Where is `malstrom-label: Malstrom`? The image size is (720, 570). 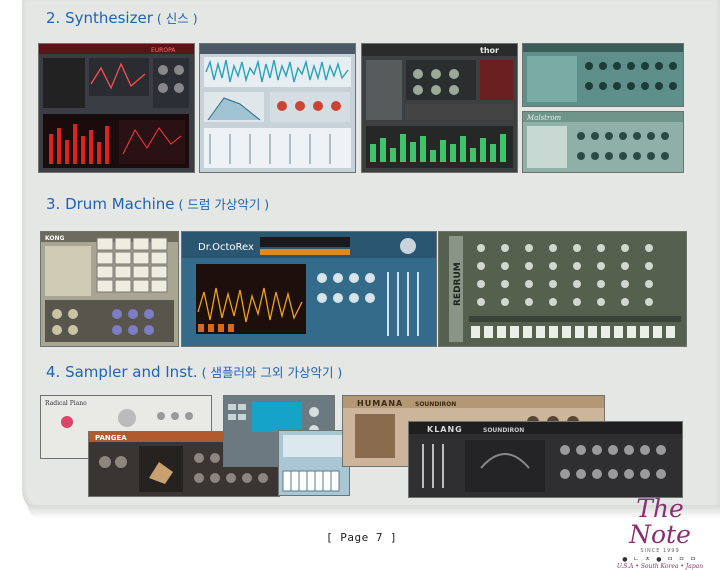 malstrom-label: Malstrom is located at coordinates (544, 118).